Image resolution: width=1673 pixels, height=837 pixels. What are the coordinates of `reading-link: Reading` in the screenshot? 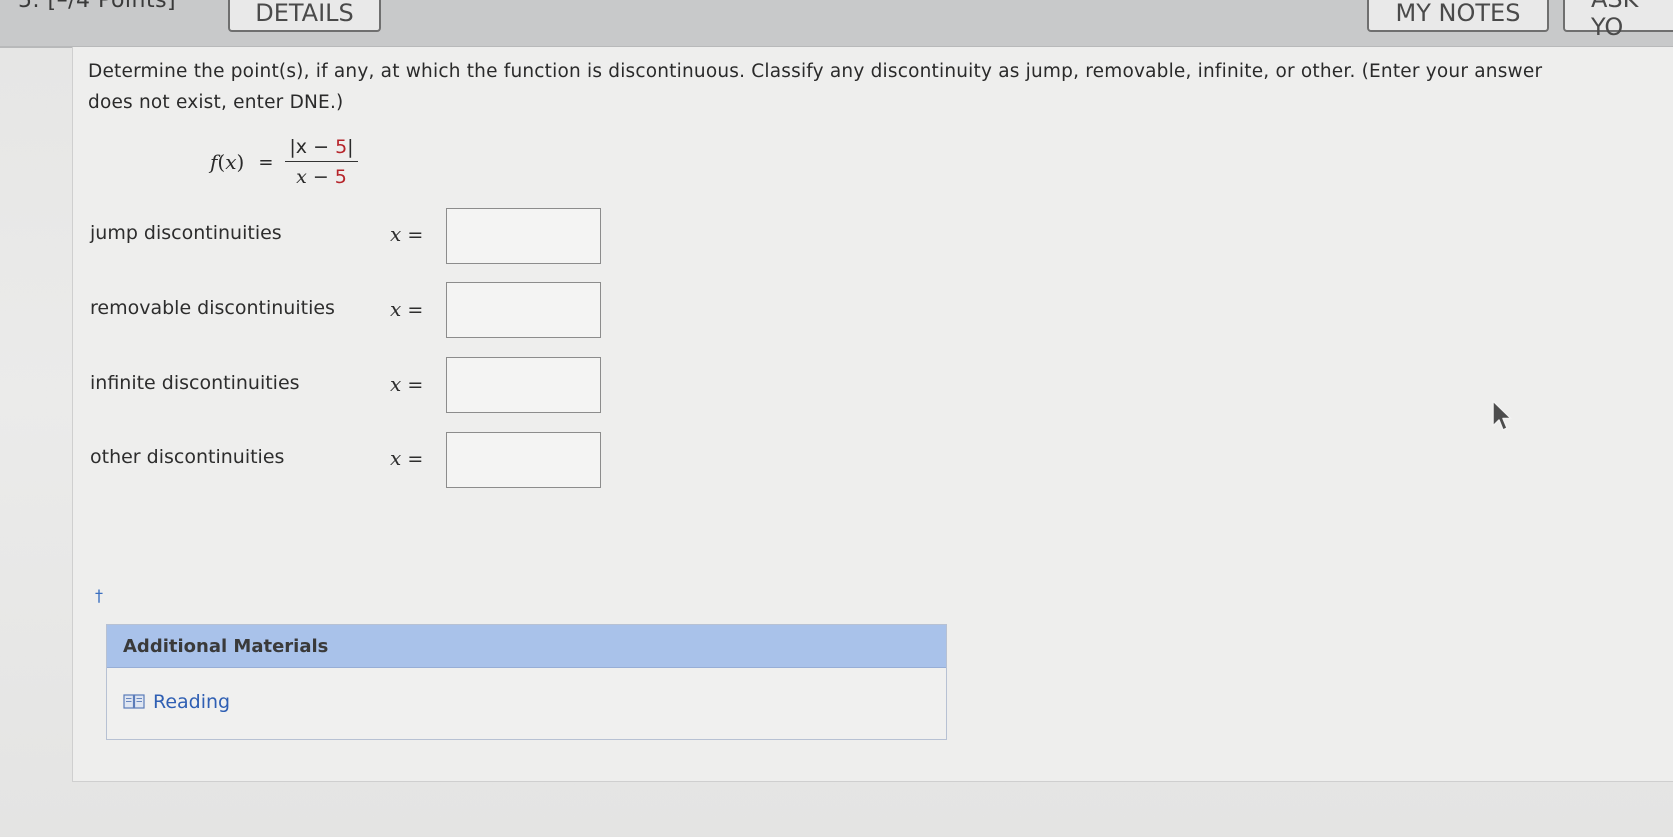 It's located at (176, 702).